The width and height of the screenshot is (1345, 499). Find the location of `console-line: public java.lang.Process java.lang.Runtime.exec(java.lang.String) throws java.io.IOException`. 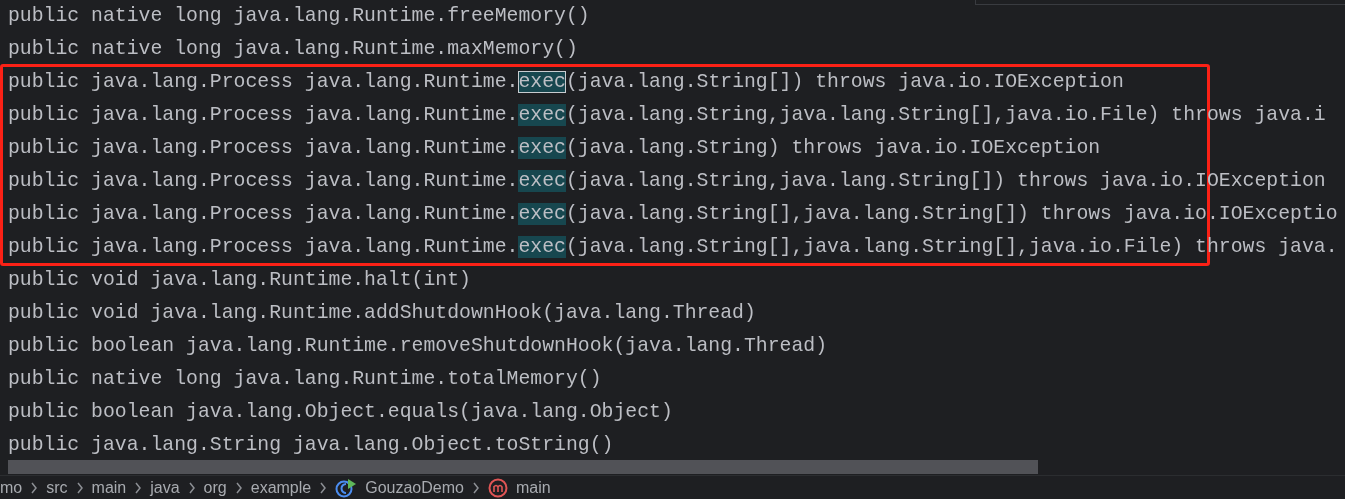

console-line: public java.lang.Process java.lang.Runtime.exec(java.lang.String) throws java.io.IOException is located at coordinates (554, 148).